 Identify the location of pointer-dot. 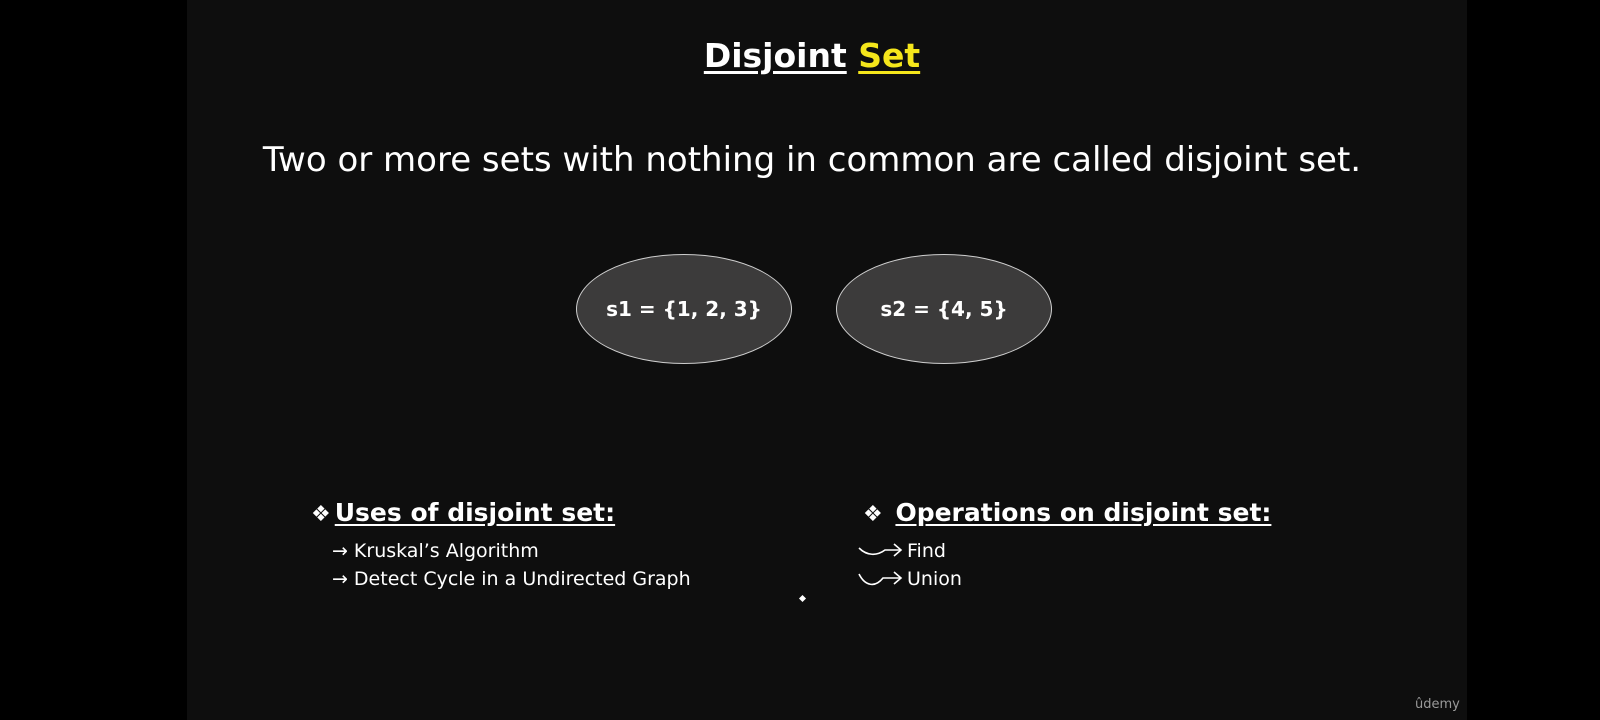
(802, 598).